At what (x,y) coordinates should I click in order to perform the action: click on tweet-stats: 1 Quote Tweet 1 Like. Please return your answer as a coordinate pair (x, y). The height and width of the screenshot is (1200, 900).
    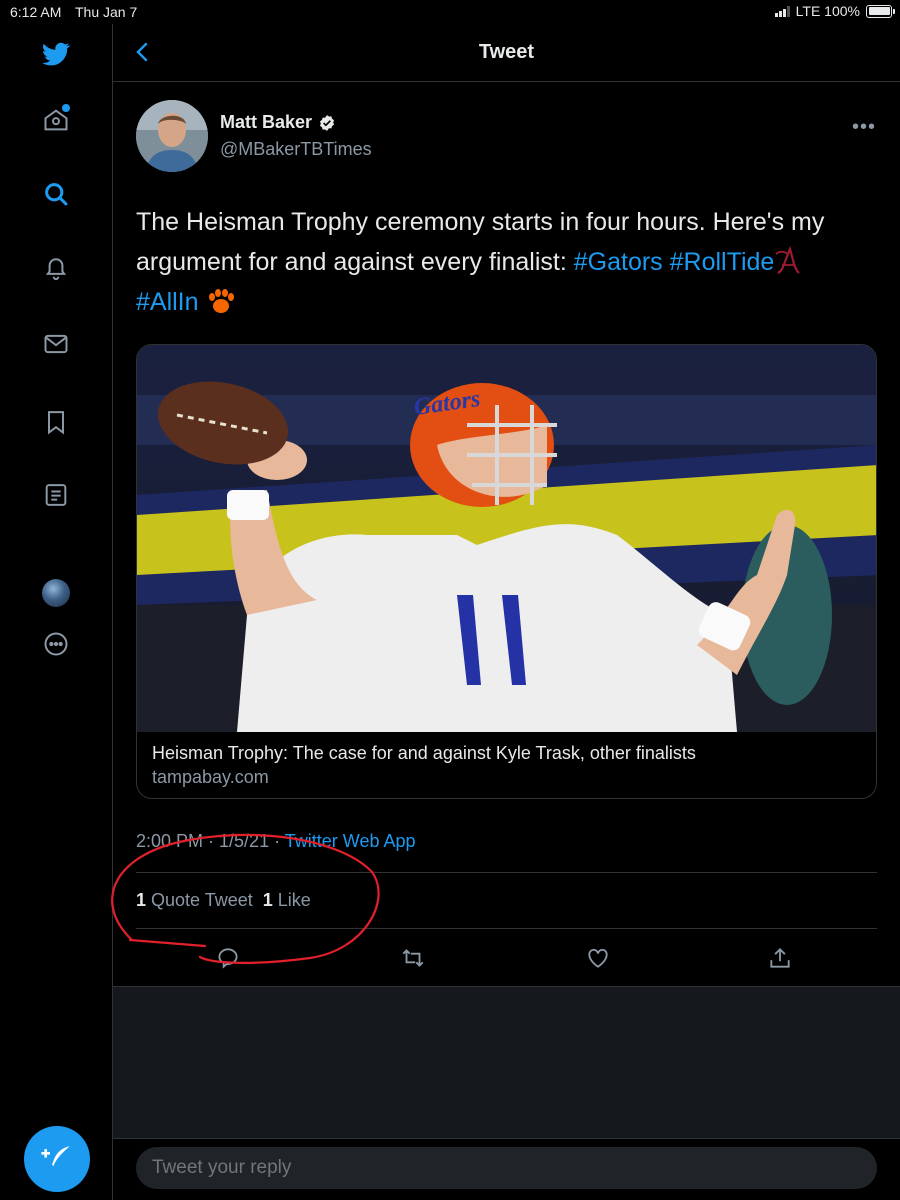
    Looking at the image, I should click on (223, 900).